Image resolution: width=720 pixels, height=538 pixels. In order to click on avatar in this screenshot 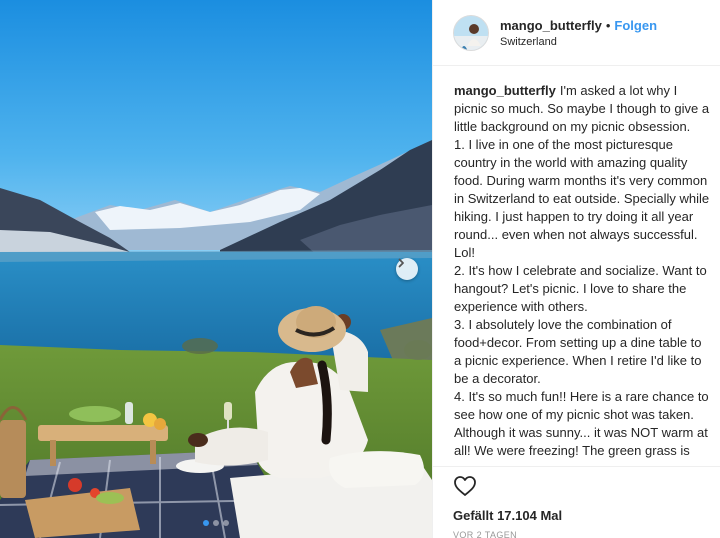, I will do `click(471, 32)`.